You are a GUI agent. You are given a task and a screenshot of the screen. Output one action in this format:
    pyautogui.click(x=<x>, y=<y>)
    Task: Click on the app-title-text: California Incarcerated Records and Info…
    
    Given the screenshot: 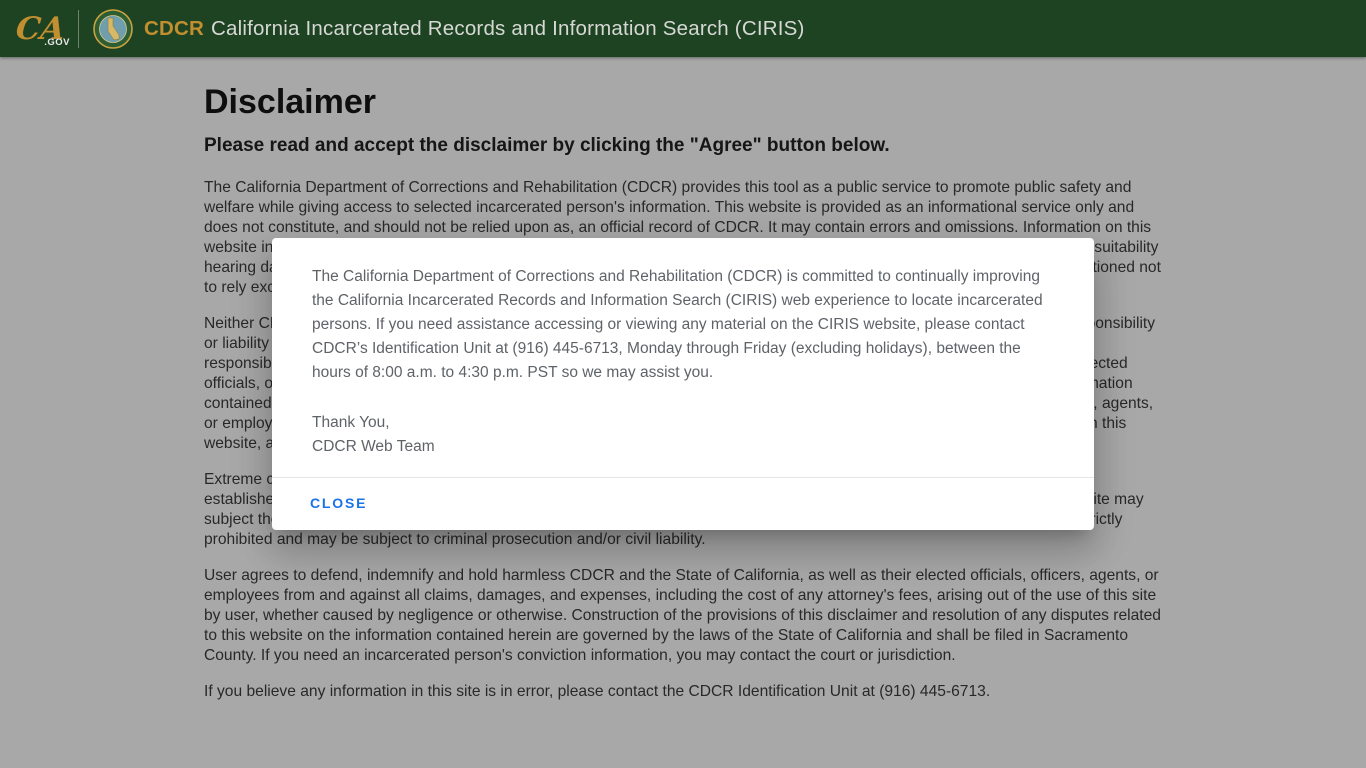 What is the action you would take?
    pyautogui.click(x=508, y=28)
    